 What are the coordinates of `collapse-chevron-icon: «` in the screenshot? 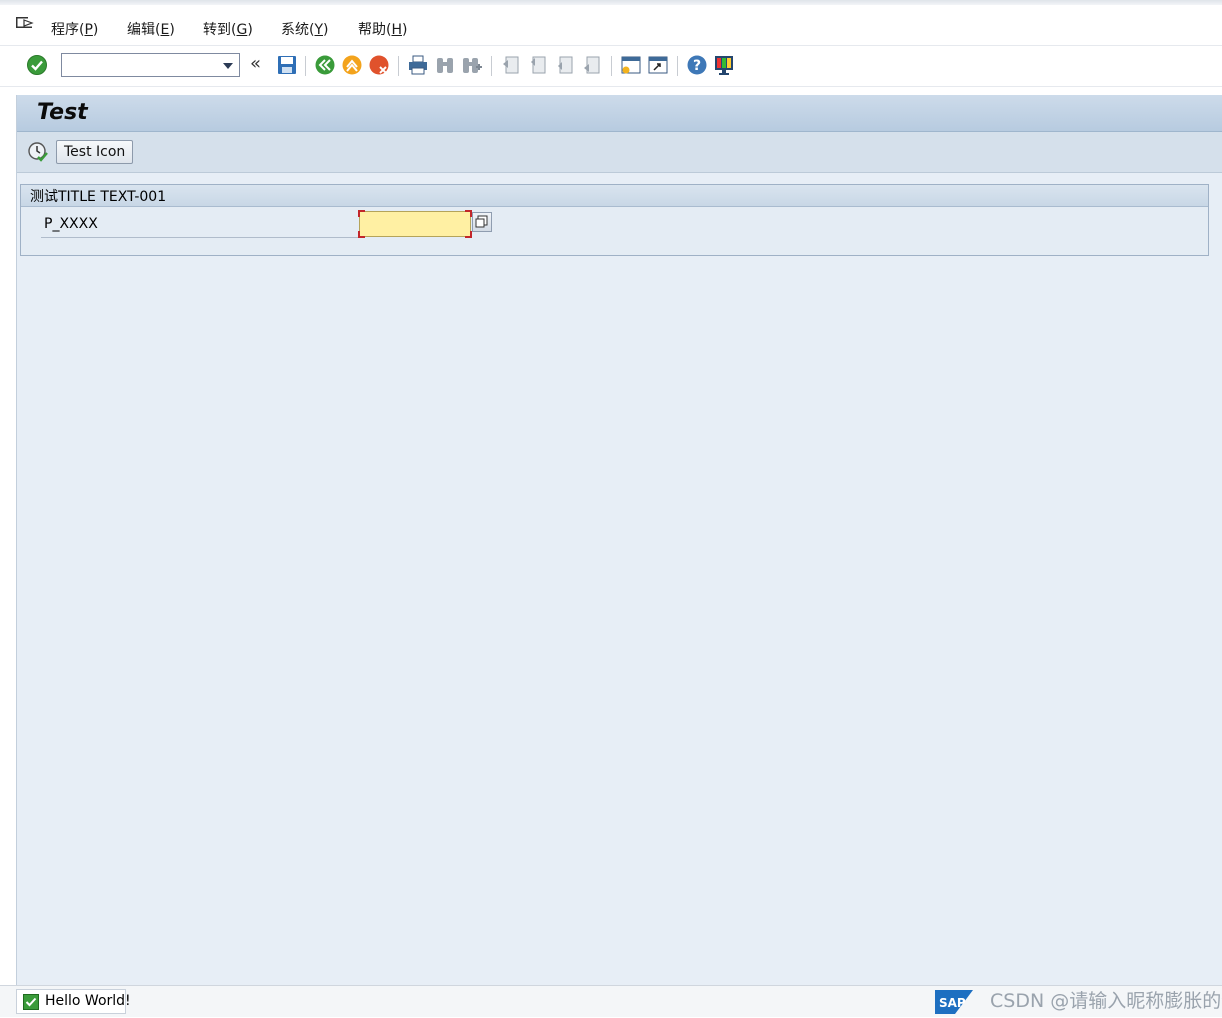 It's located at (255, 64).